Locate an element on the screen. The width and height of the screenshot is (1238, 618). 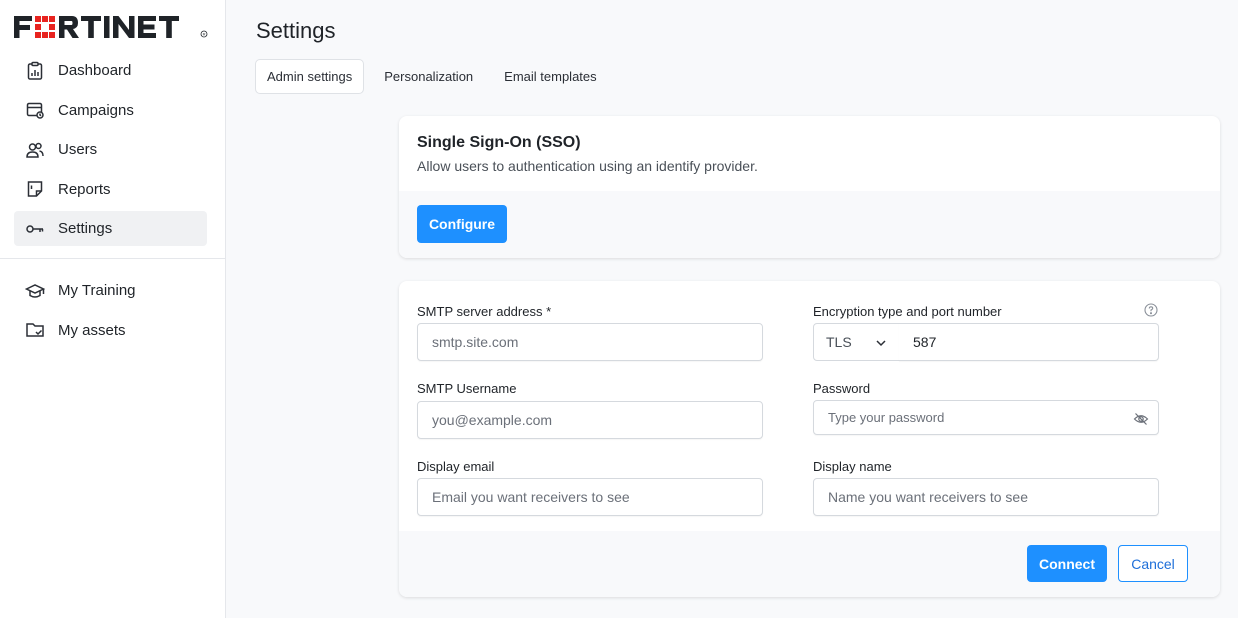
sidebar-item-campaigns: Campaigns is located at coordinates (110, 110).